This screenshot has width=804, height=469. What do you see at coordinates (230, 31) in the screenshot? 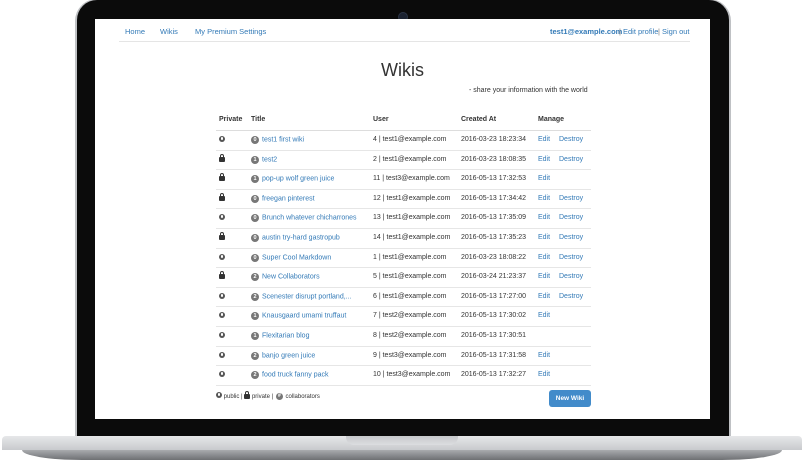
I see `nav-premium-settings-link: My Premium Settings` at bounding box center [230, 31].